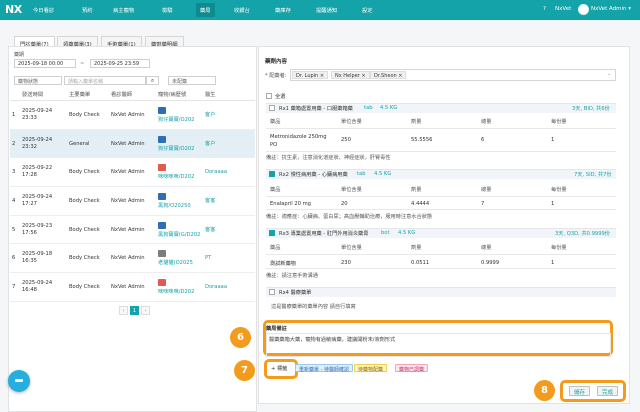 This screenshot has height=412, width=640. Describe the element at coordinates (389, 108) in the screenshot. I see `rx1-weight: 4.5 KG` at that location.